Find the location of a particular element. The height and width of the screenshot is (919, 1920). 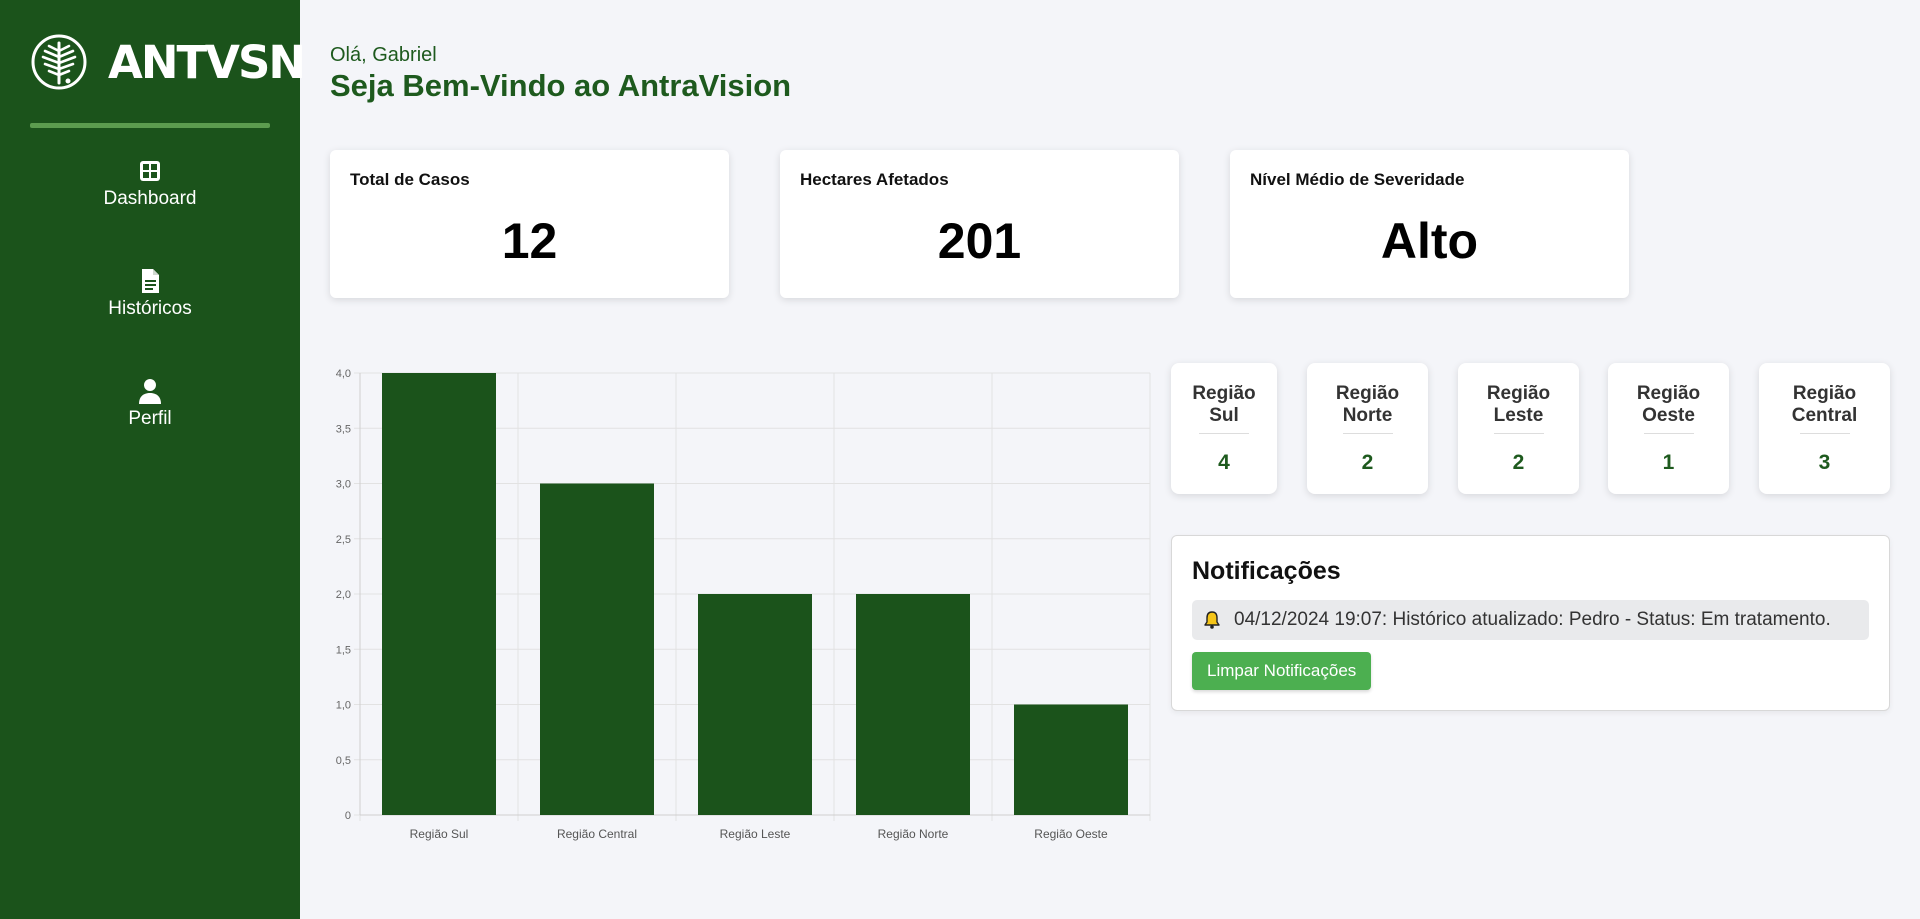

sidebar-item-historicos: Históricos is located at coordinates (150, 294).